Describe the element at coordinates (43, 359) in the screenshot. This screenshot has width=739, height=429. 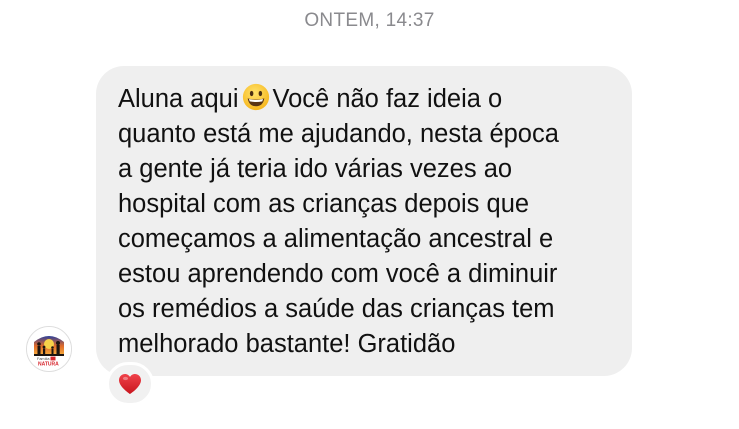
I see `logo-text-familia: Família` at that location.